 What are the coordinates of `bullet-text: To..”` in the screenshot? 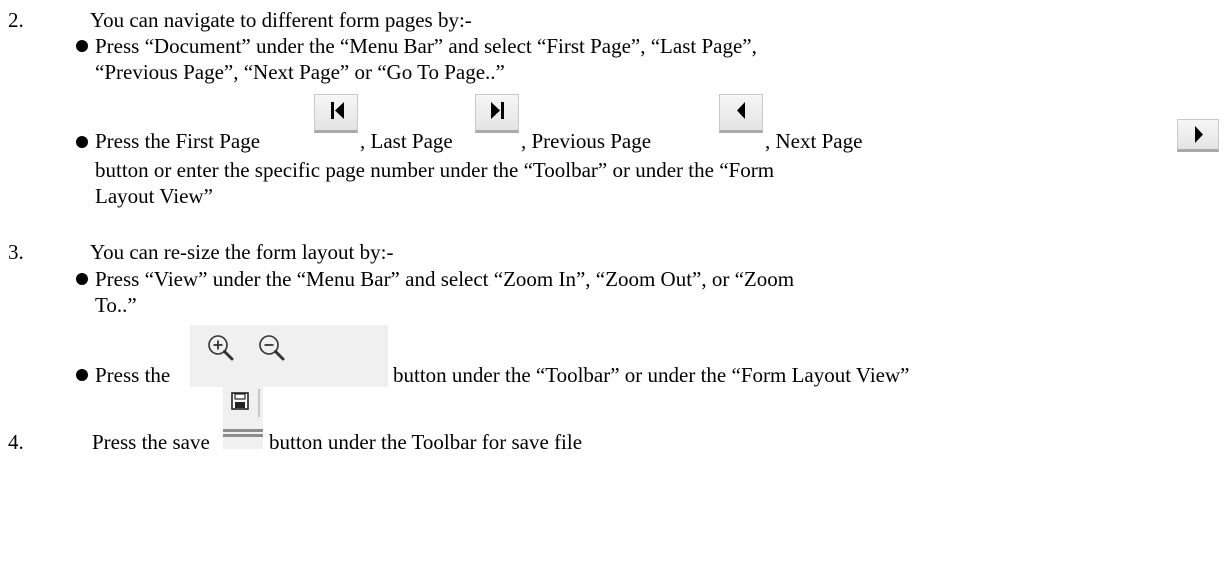 It's located at (116, 305).